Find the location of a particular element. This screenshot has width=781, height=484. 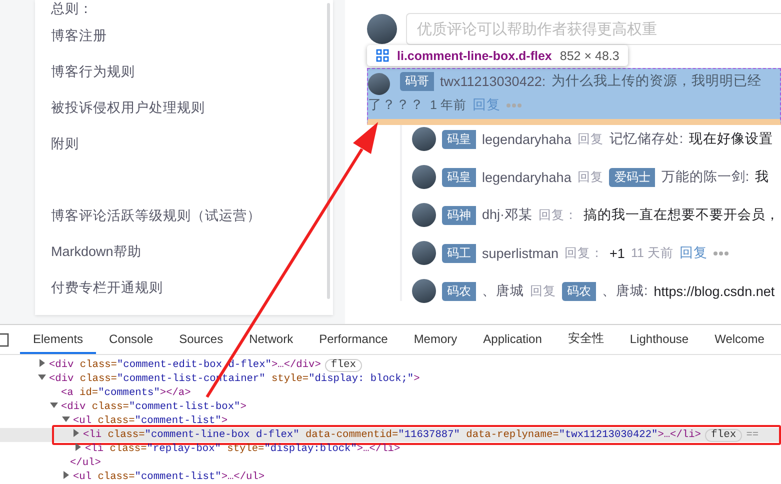

sidebar-link: 附则 is located at coordinates (65, 144).